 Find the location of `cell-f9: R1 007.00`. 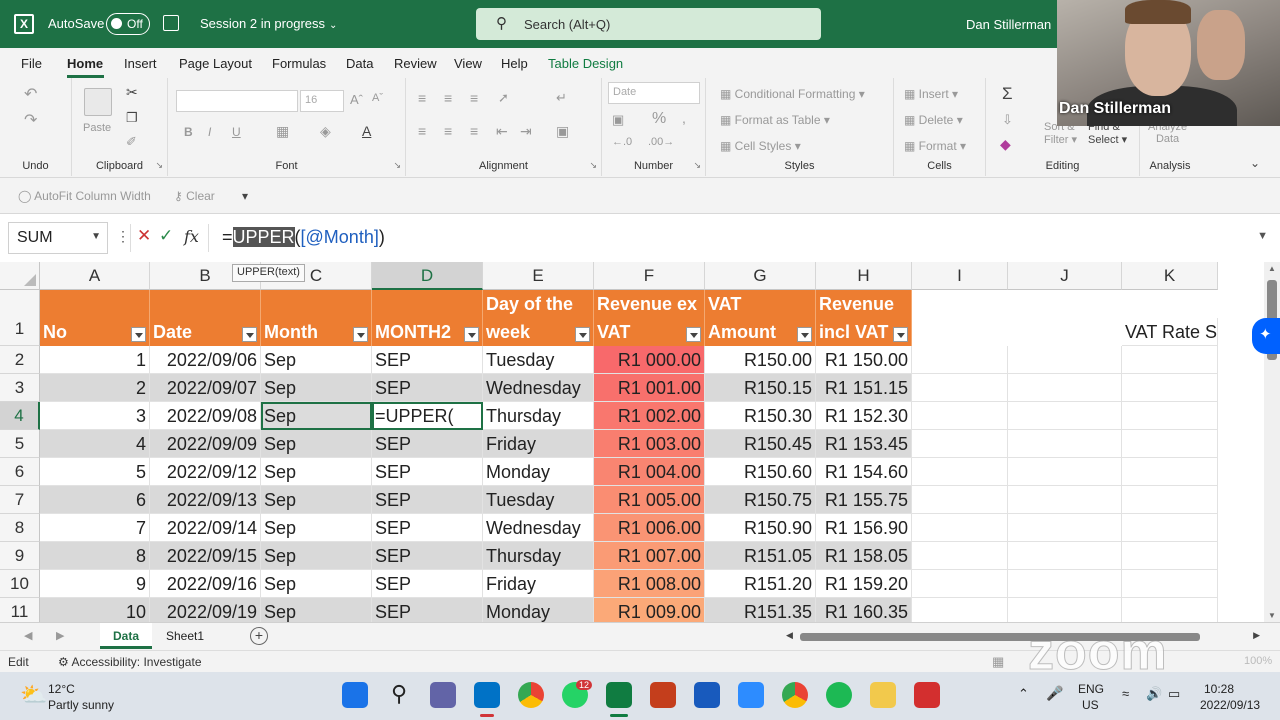

cell-f9: R1 007.00 is located at coordinates (649, 556).